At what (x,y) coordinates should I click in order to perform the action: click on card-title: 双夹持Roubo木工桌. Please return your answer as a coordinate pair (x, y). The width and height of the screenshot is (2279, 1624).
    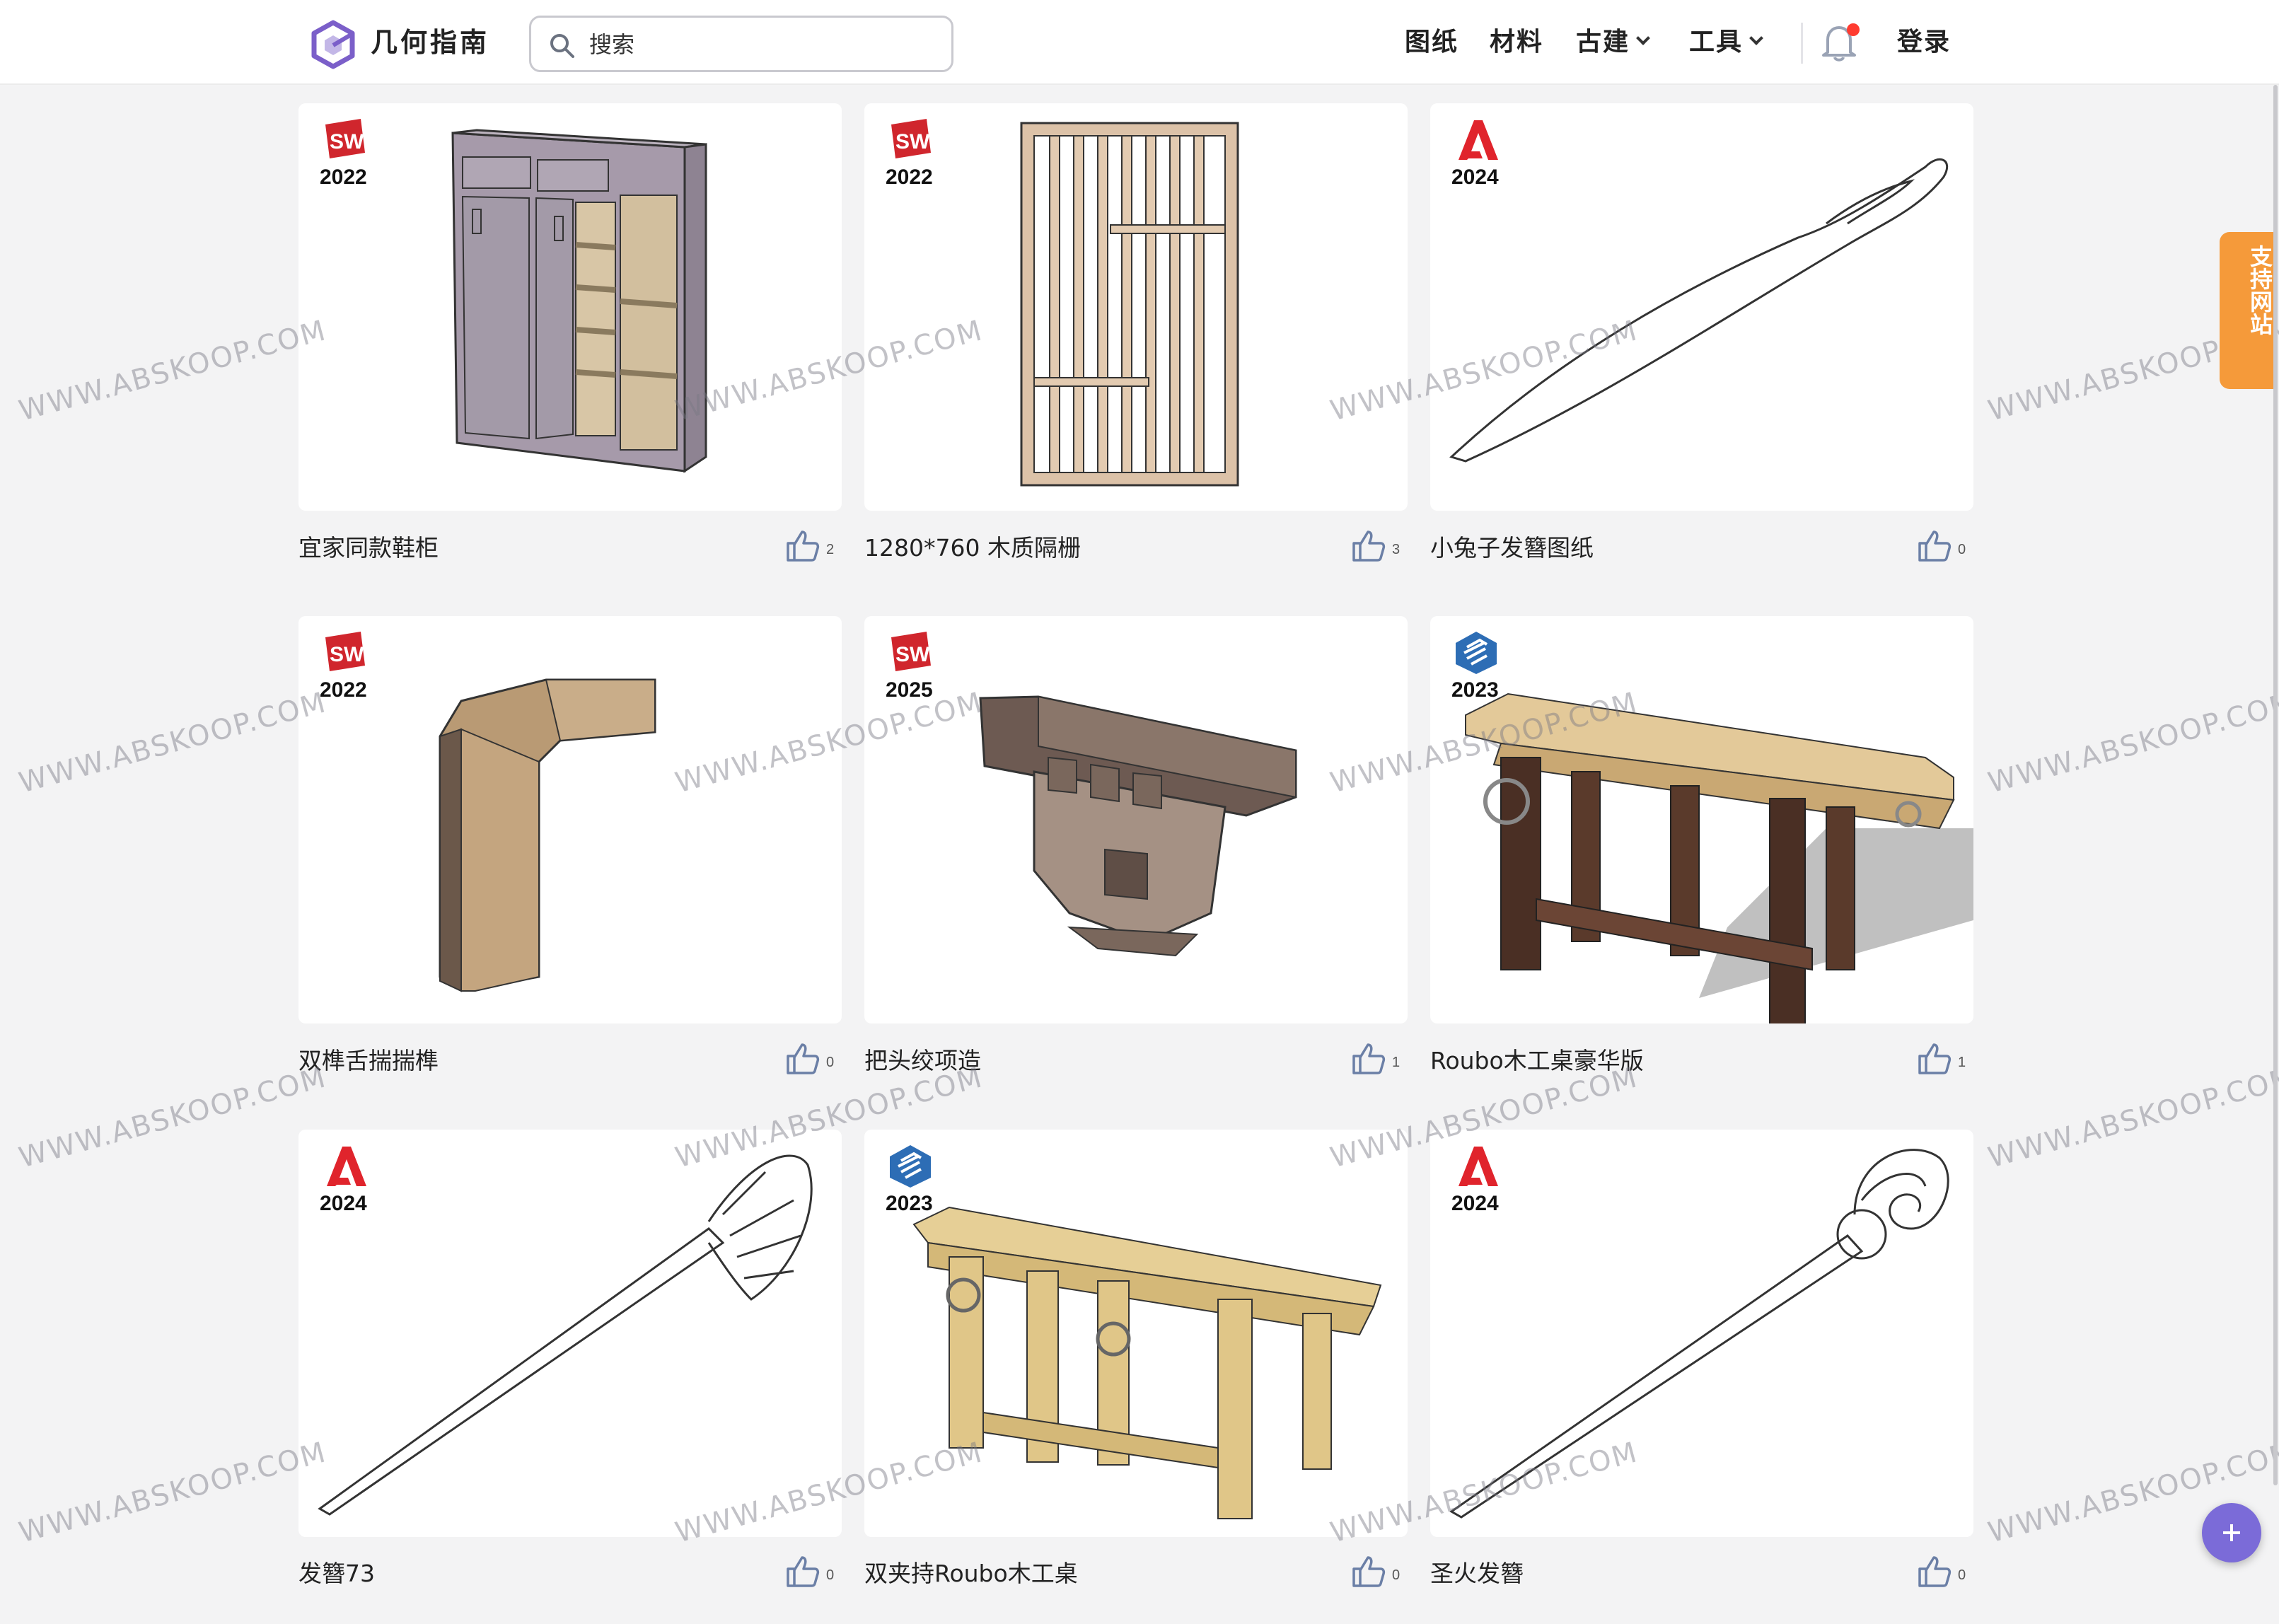
    Looking at the image, I should click on (971, 1573).